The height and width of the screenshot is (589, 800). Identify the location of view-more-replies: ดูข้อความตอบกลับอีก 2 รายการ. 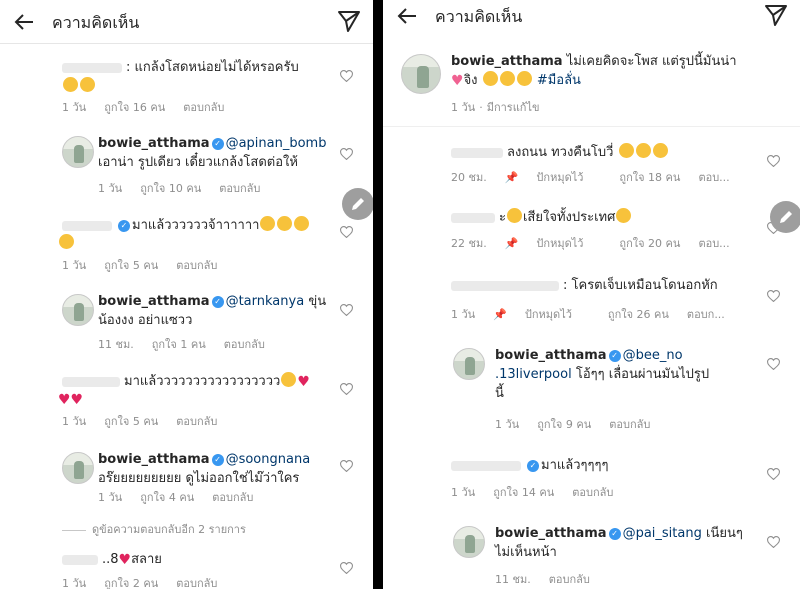
(154, 529).